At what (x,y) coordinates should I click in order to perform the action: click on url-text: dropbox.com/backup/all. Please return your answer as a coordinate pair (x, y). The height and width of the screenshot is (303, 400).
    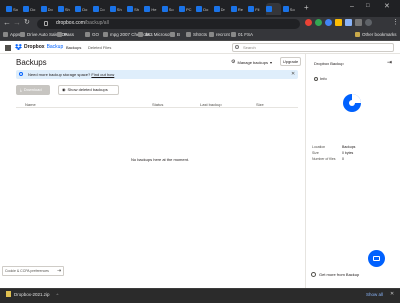
    Looking at the image, I should click on (82, 23).